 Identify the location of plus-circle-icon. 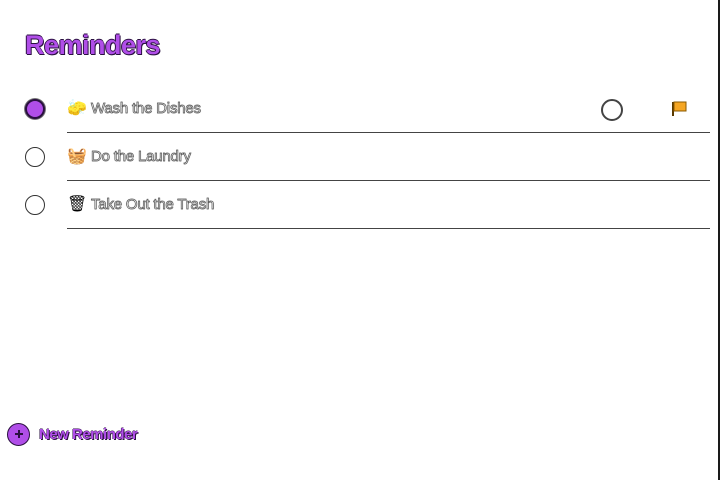
(18, 434).